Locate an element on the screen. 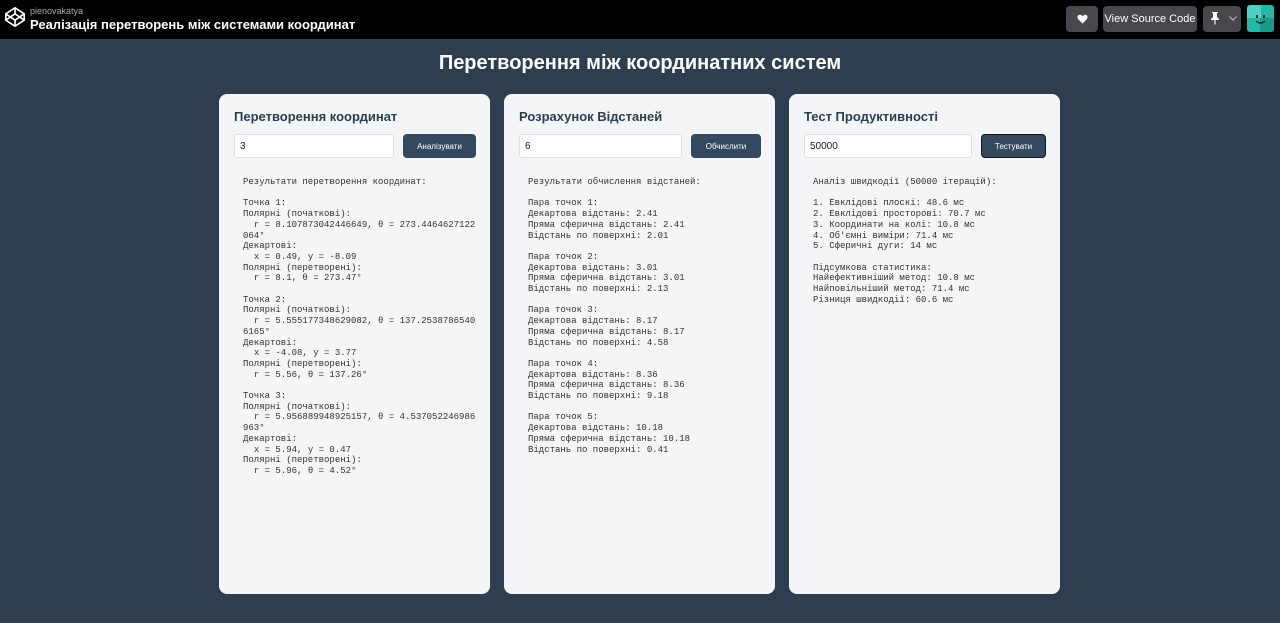 The image size is (1280, 623). heart-icon is located at coordinates (1082, 19).